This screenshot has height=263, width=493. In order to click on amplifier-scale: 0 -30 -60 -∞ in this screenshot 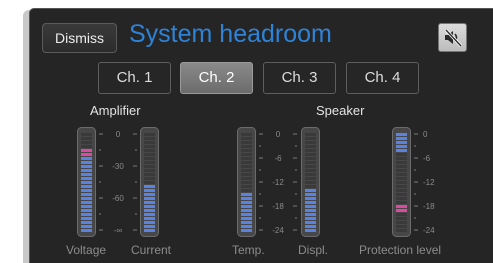, I will do `click(118, 182)`.